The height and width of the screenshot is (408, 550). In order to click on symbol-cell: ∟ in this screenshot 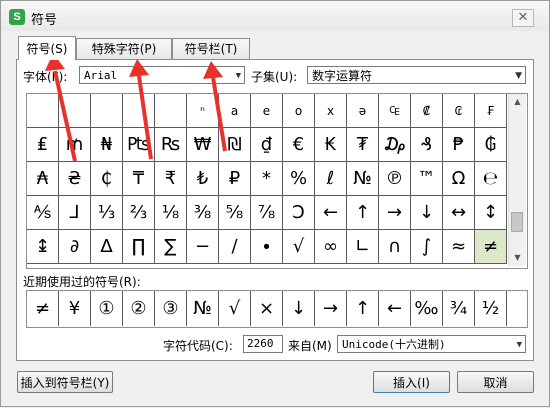, I will do `click(363, 247)`.